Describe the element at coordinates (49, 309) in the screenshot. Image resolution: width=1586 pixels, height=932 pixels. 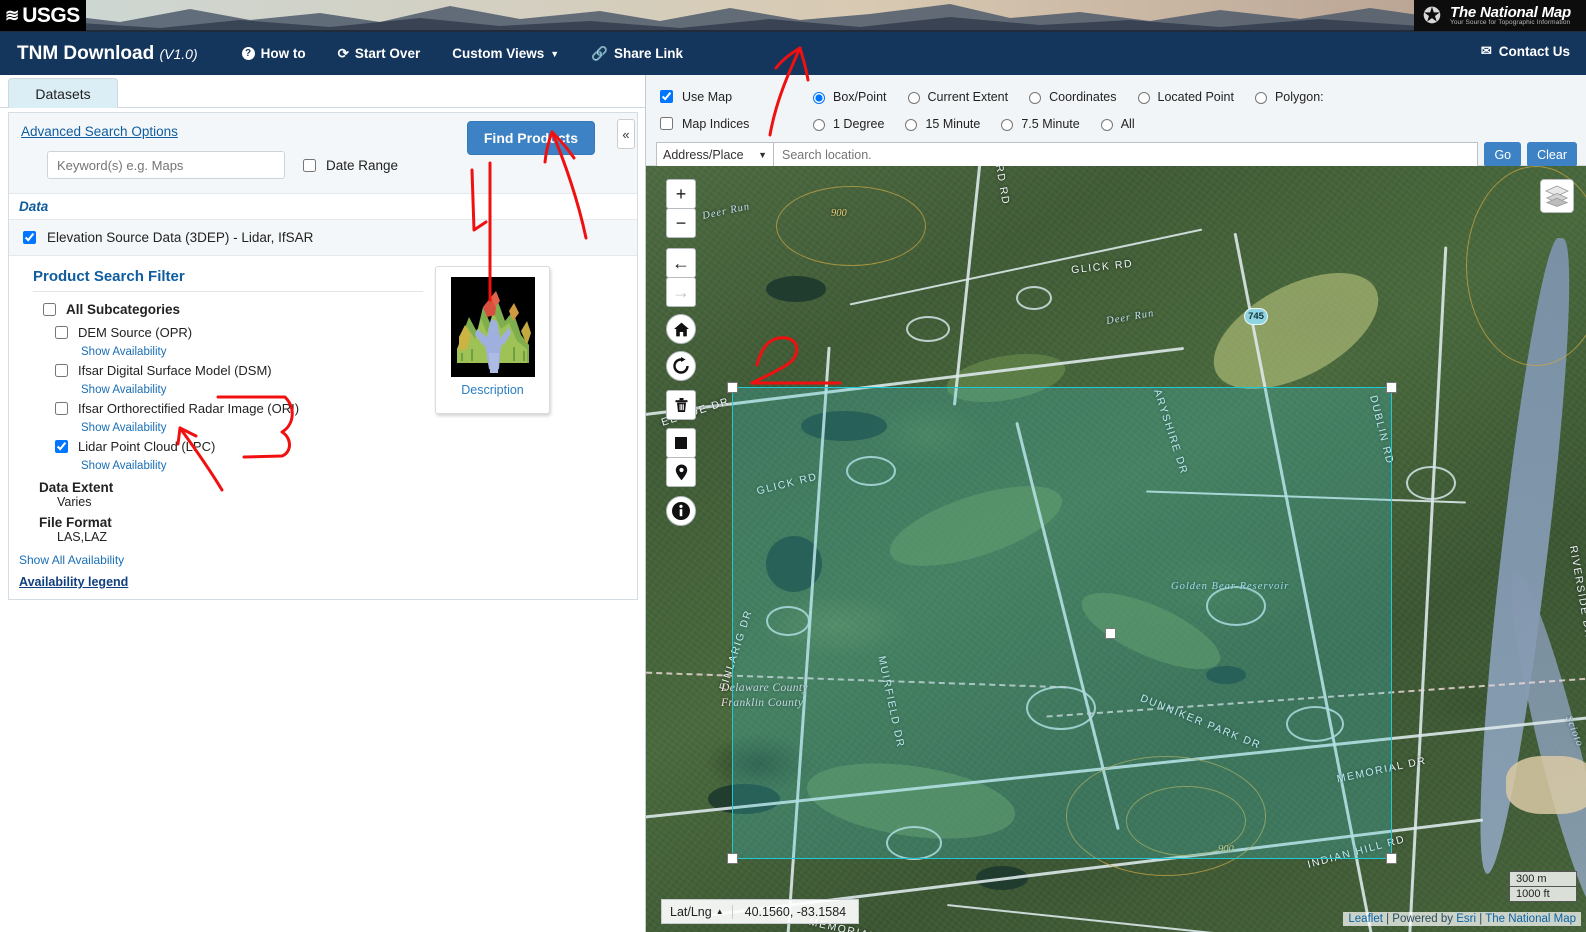
I see `all-subcategories-checkbox` at that location.